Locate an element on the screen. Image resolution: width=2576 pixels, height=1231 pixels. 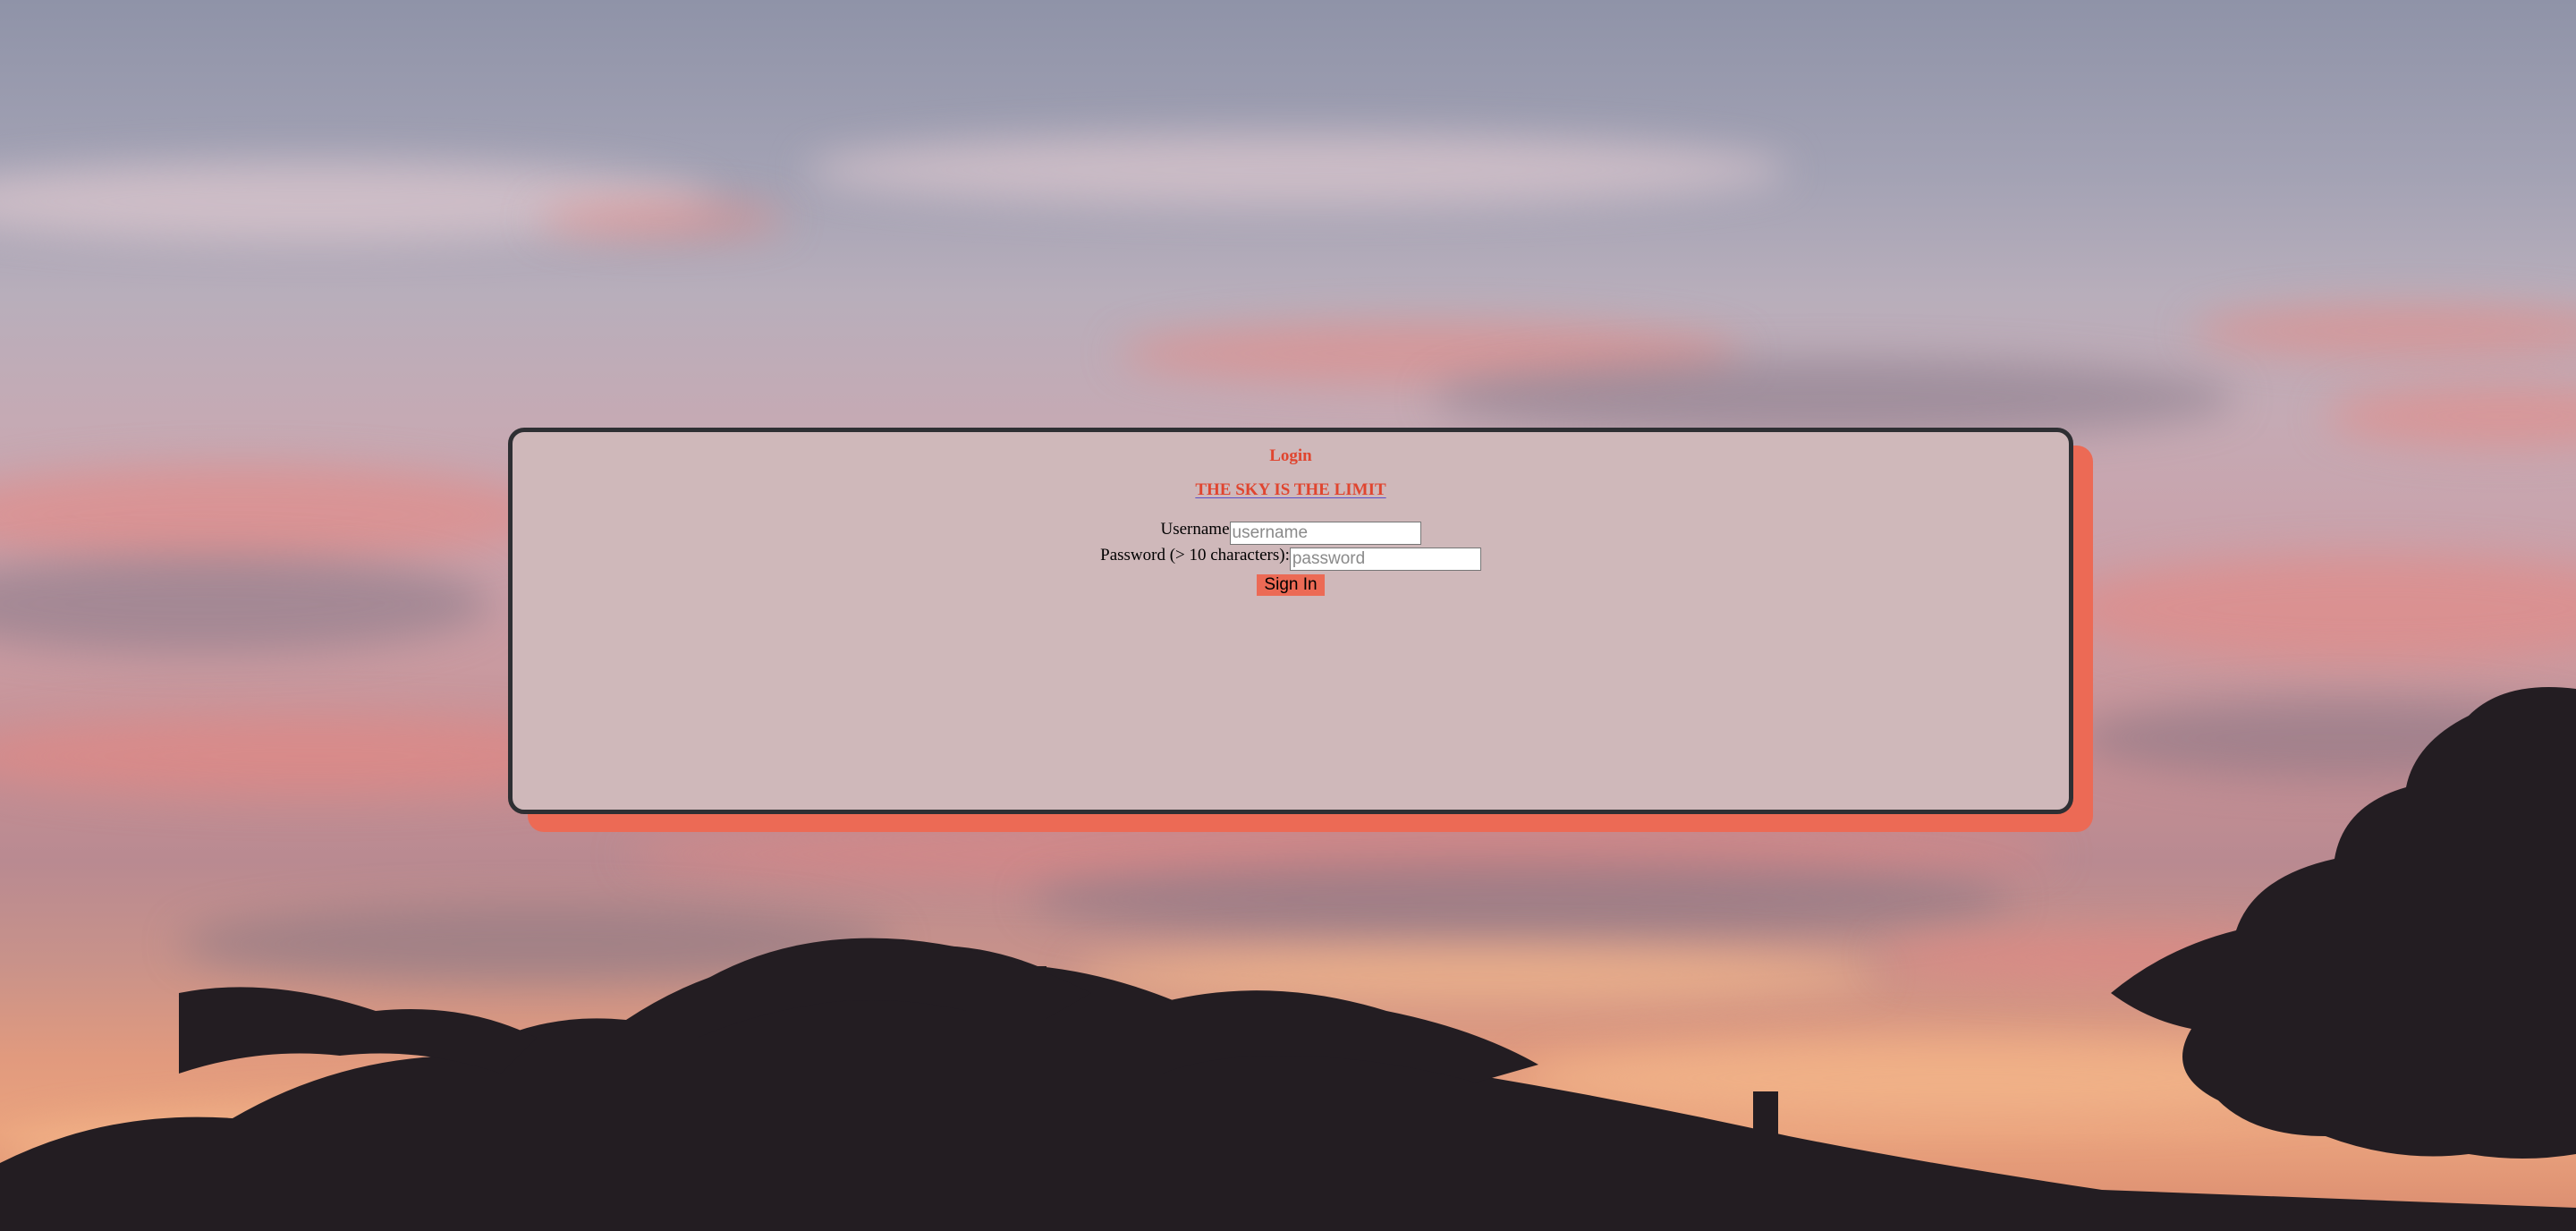
username-input is located at coordinates (1325, 533).